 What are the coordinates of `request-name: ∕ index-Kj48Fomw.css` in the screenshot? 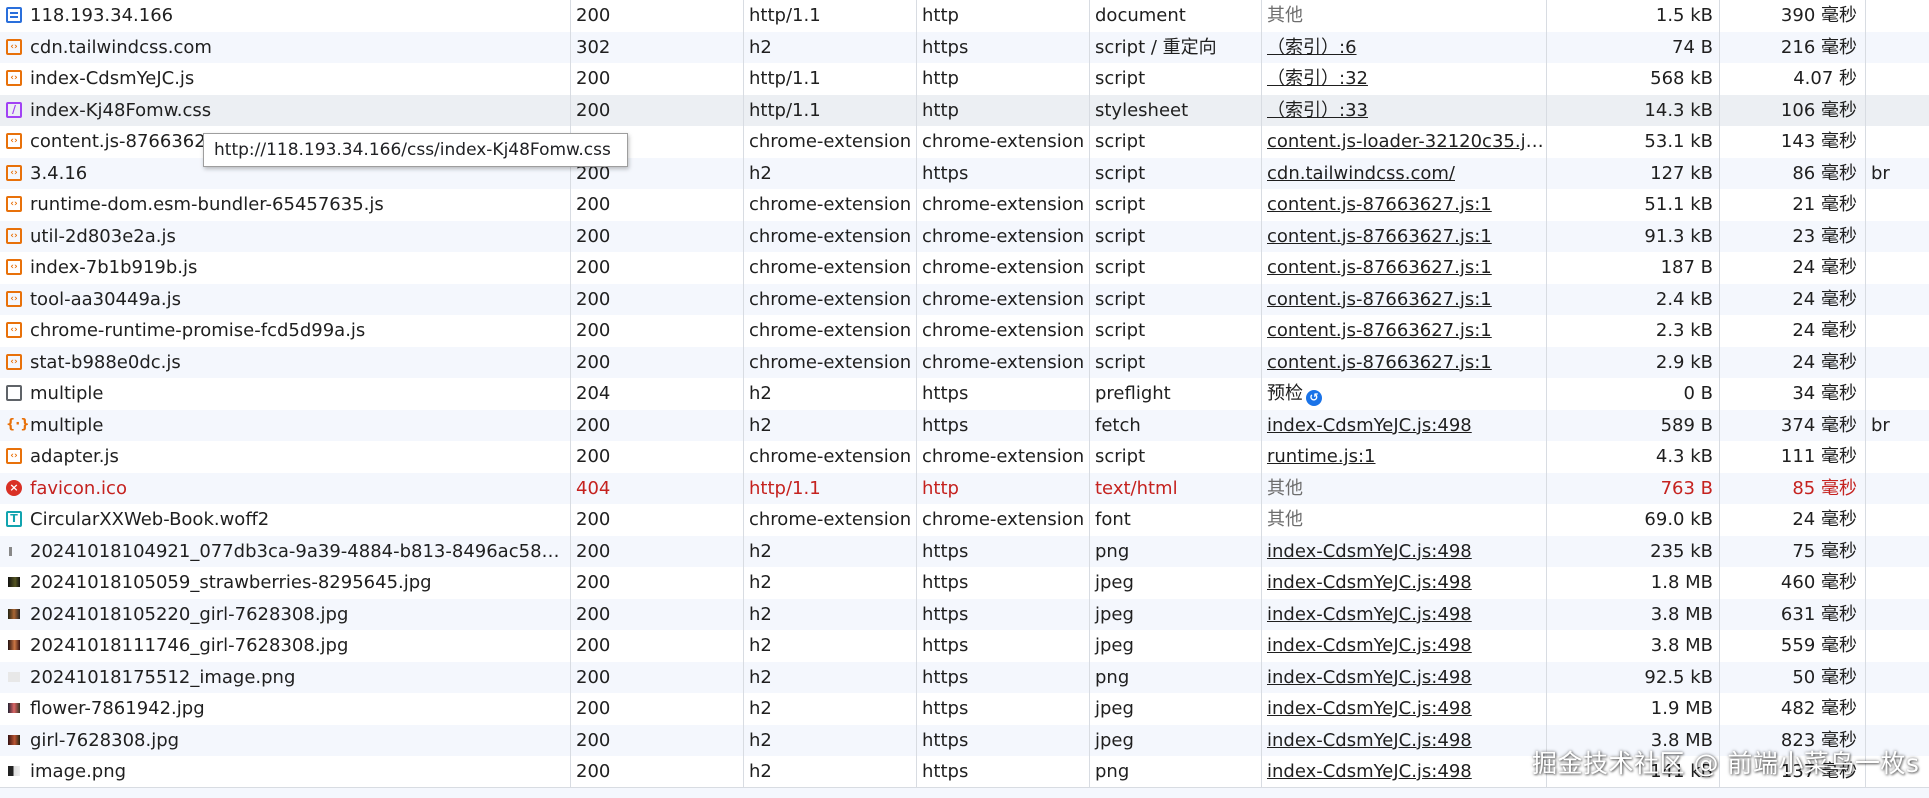 It's located at (285, 111).